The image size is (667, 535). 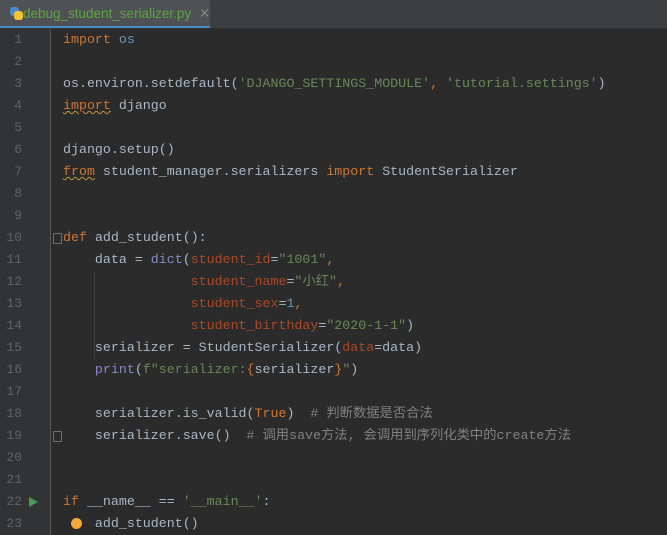 I want to click on code-token: 'tutorial.settings', so click(x=522, y=83).